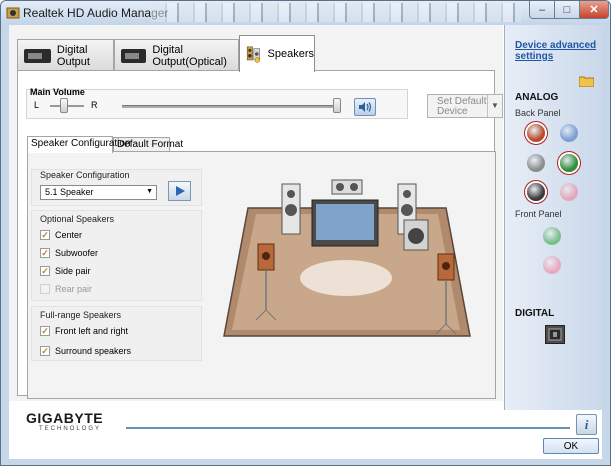 This screenshot has height=466, width=611. I want to click on surround-speakers-checkbox: ✓, so click(45, 351).